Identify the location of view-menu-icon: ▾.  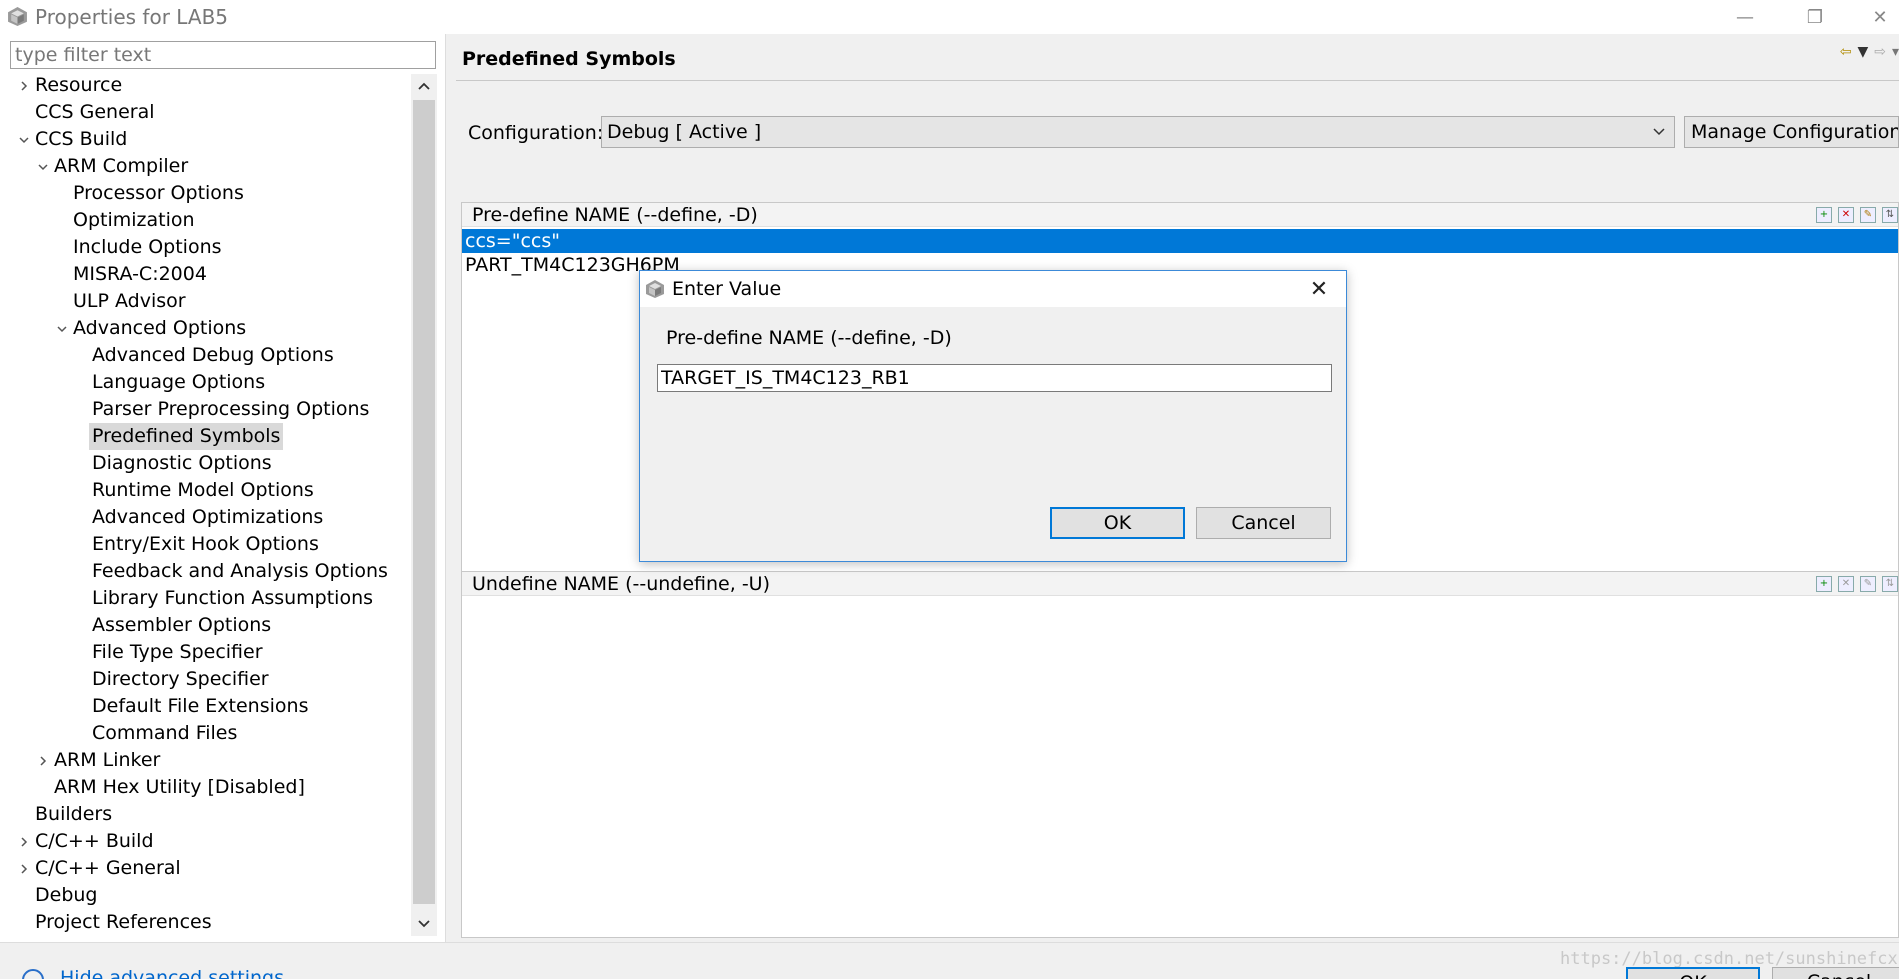
(1895, 52).